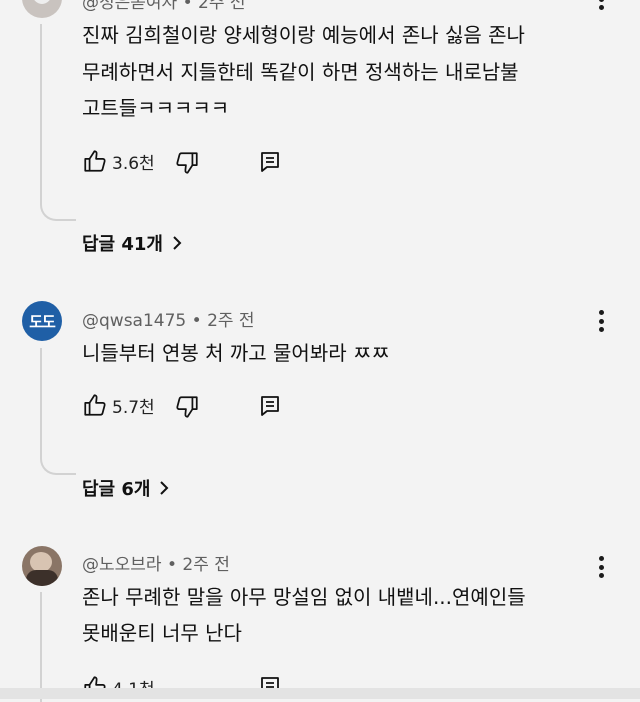 The image size is (640, 702). I want to click on comment-author-meta: @노오브라 • 2주 전, so click(156, 562).